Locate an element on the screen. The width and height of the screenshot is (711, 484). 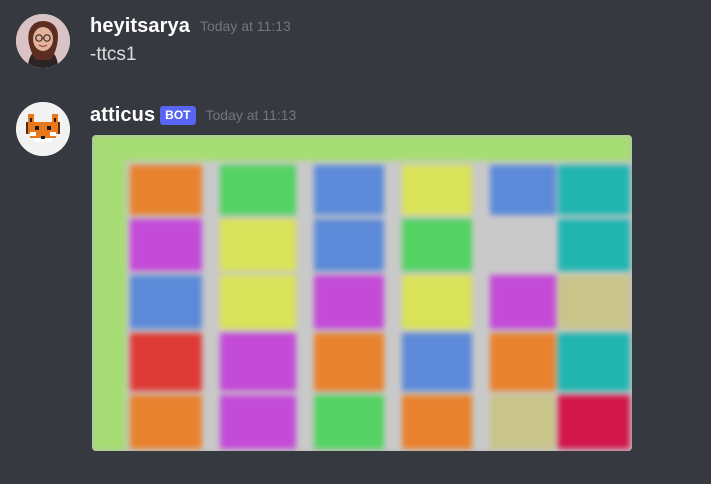
bot-tag: BOT is located at coordinates (178, 115).